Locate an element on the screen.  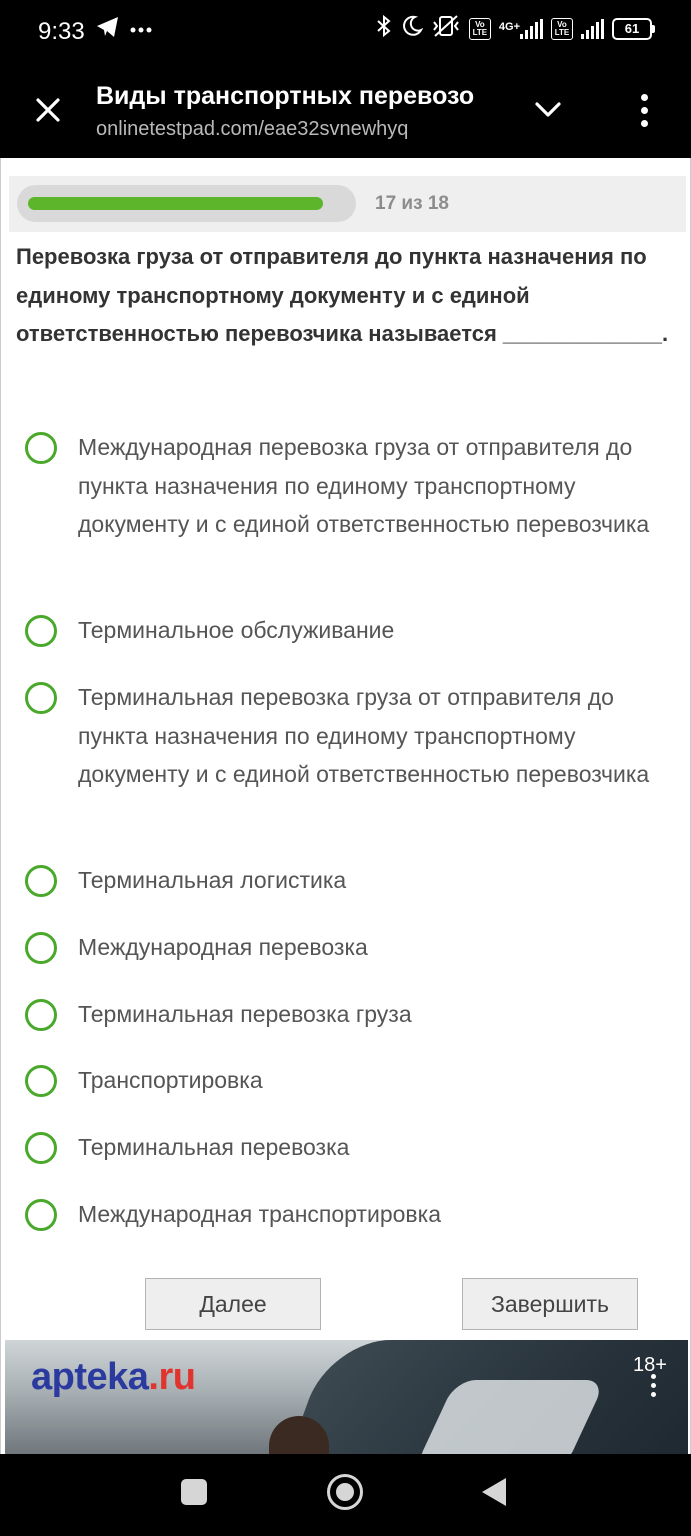
progress-text: 17 из 18 is located at coordinates (412, 203).